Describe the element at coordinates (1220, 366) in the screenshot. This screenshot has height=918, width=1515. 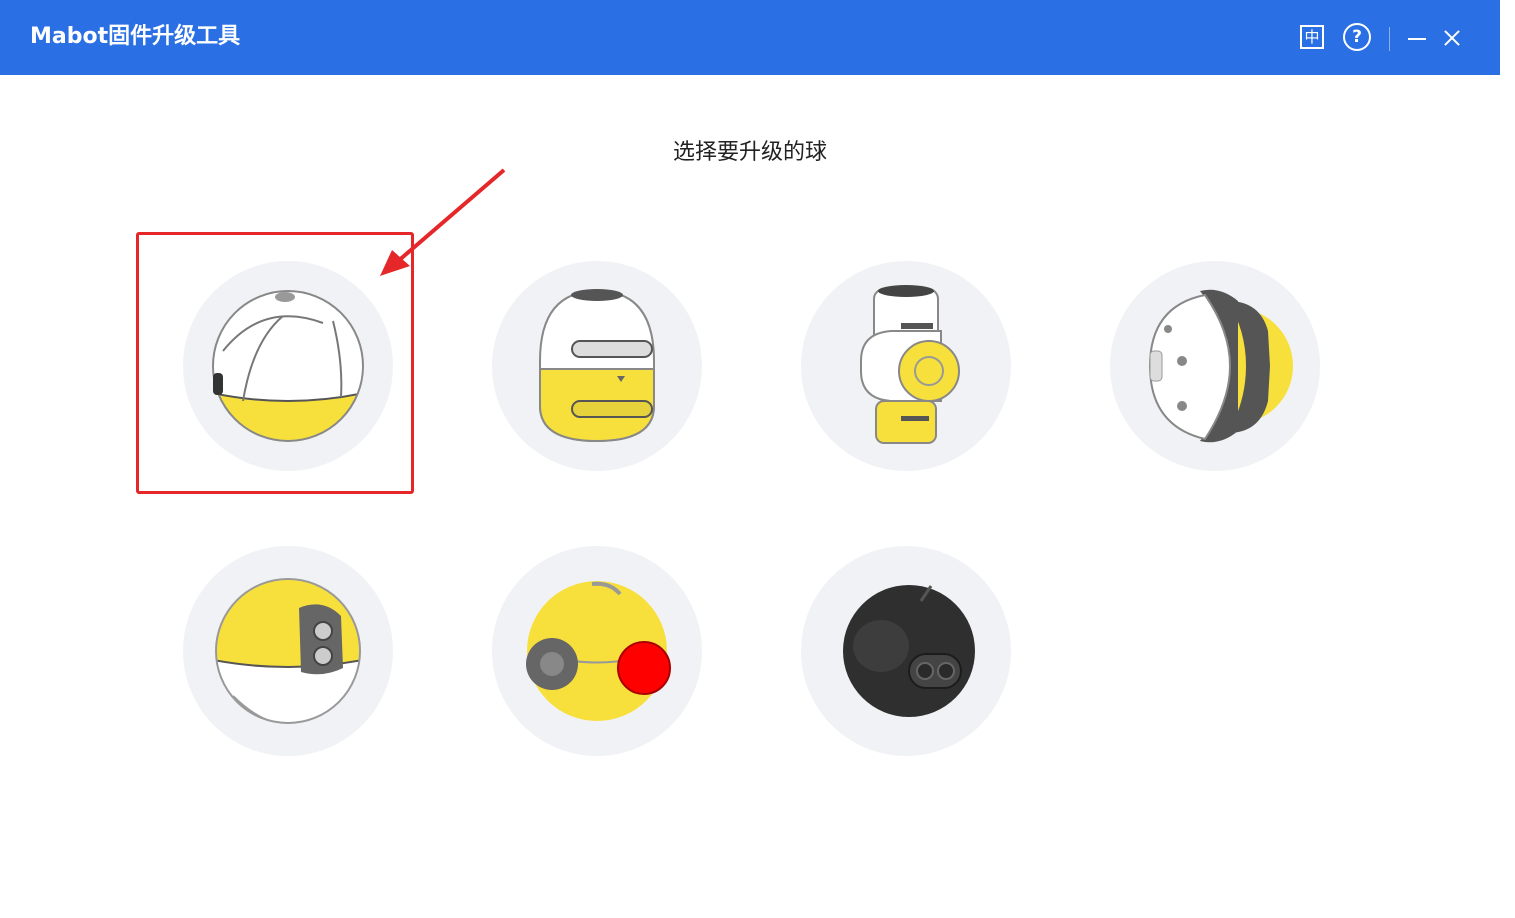
I see `wheel-ball-icon` at that location.